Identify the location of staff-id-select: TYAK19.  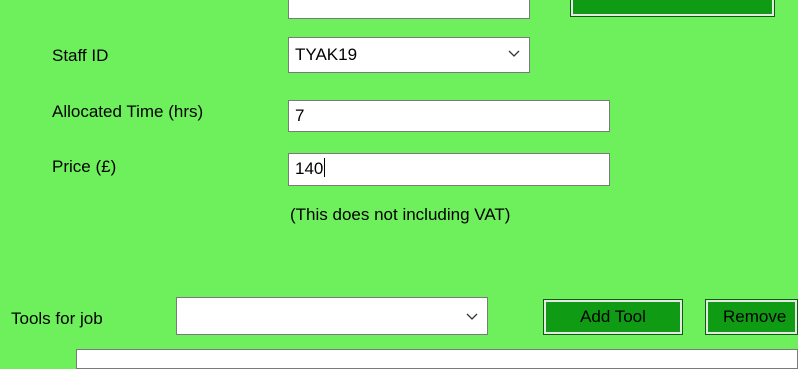
(409, 55).